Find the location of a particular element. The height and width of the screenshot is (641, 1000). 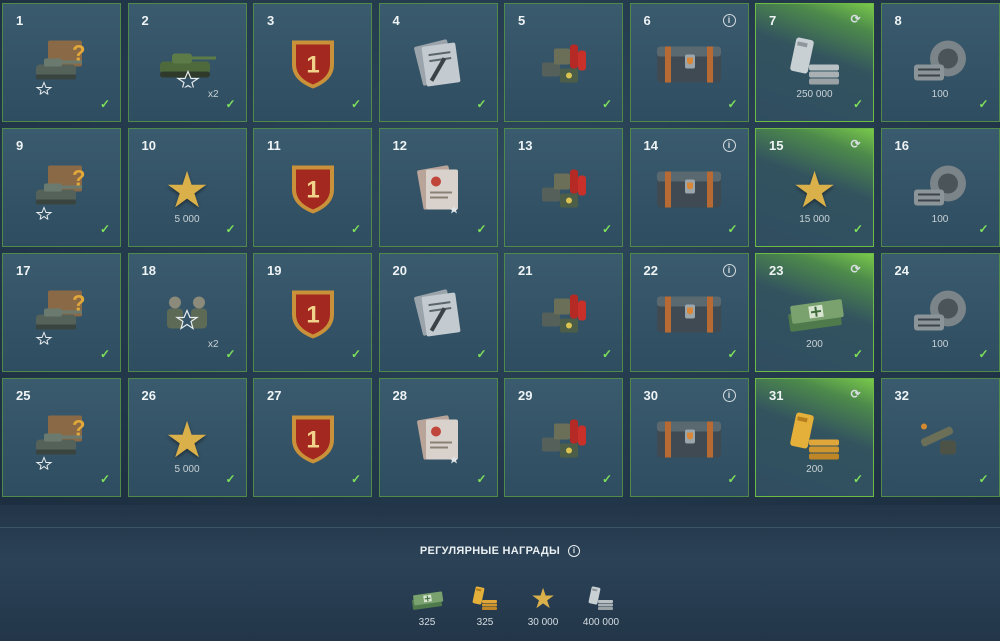

reward-tile-23: 23 ⟳ 200 ✓ is located at coordinates (814, 312).